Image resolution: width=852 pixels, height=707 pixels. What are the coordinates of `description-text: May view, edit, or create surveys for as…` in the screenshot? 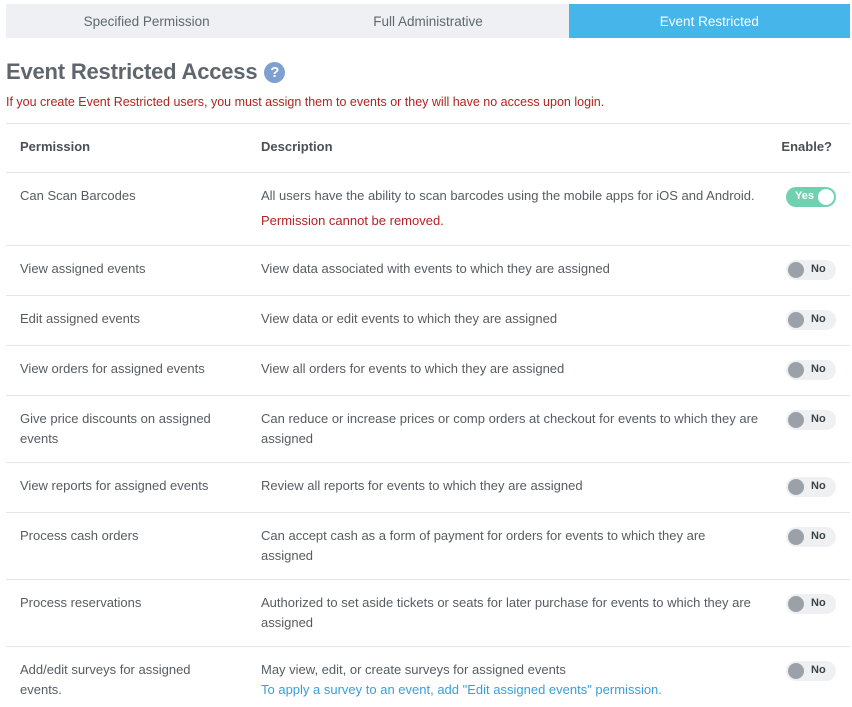 It's located at (413, 669).